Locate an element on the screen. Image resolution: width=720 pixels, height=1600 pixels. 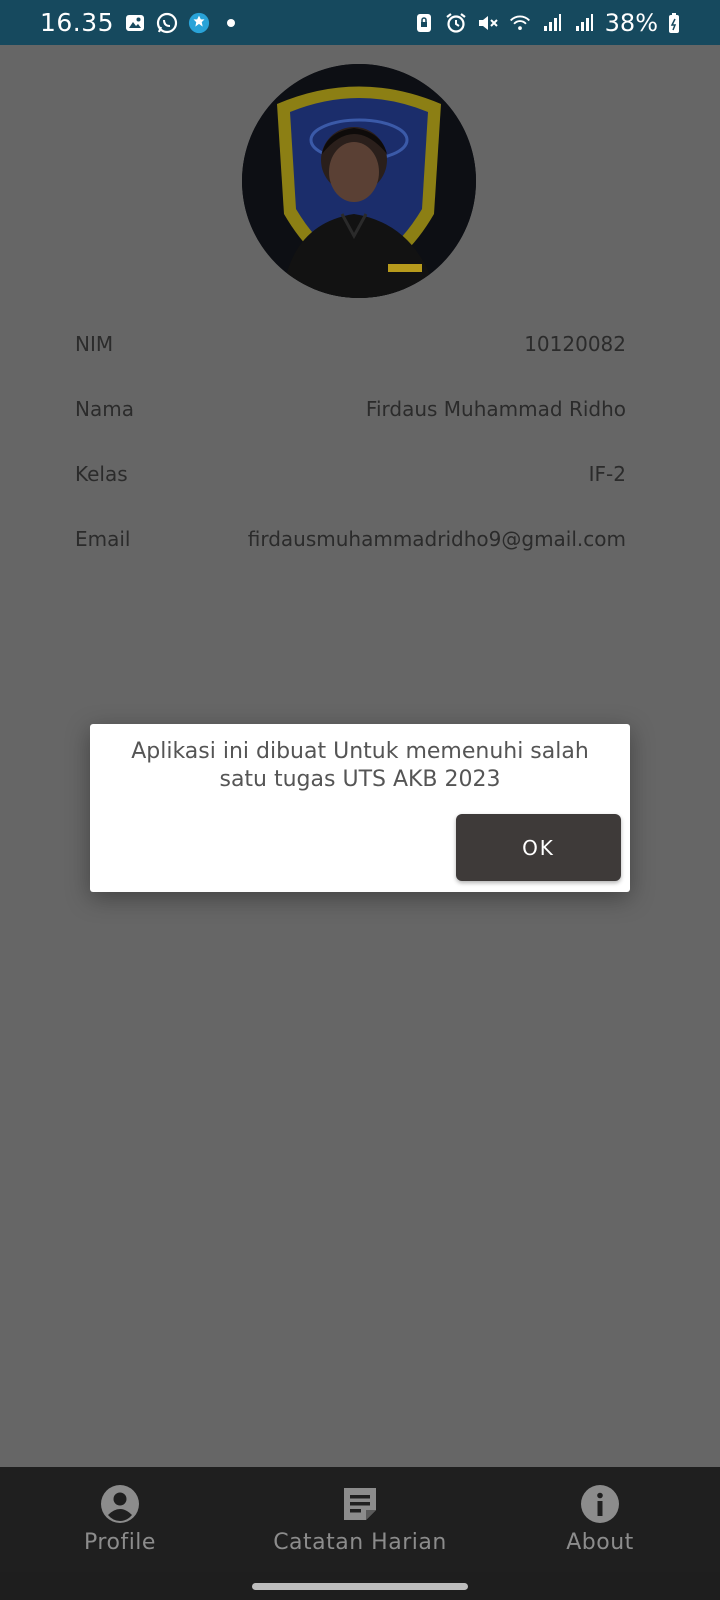
app-notification-icon is located at coordinates (199, 23).